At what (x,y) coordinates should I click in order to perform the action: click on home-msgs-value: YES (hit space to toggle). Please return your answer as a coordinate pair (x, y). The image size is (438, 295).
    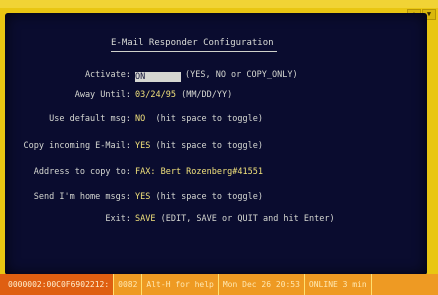
    Looking at the image, I should click on (199, 197).